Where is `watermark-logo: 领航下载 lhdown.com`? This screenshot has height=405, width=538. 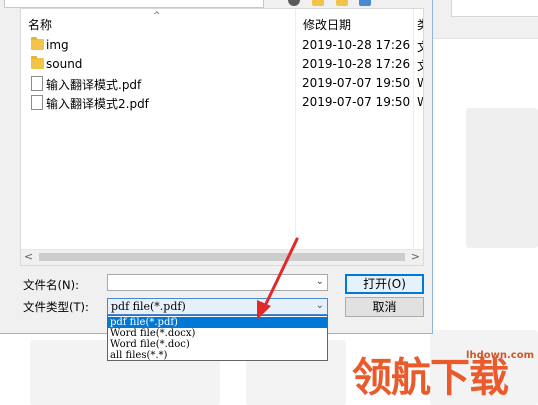
watermark-logo: 领航下载 lhdown.com is located at coordinates (445, 375).